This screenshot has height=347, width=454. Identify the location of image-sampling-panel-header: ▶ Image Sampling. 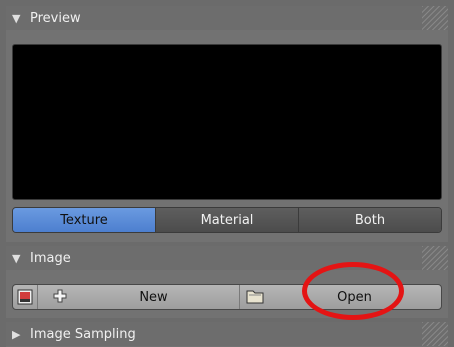
(227, 334).